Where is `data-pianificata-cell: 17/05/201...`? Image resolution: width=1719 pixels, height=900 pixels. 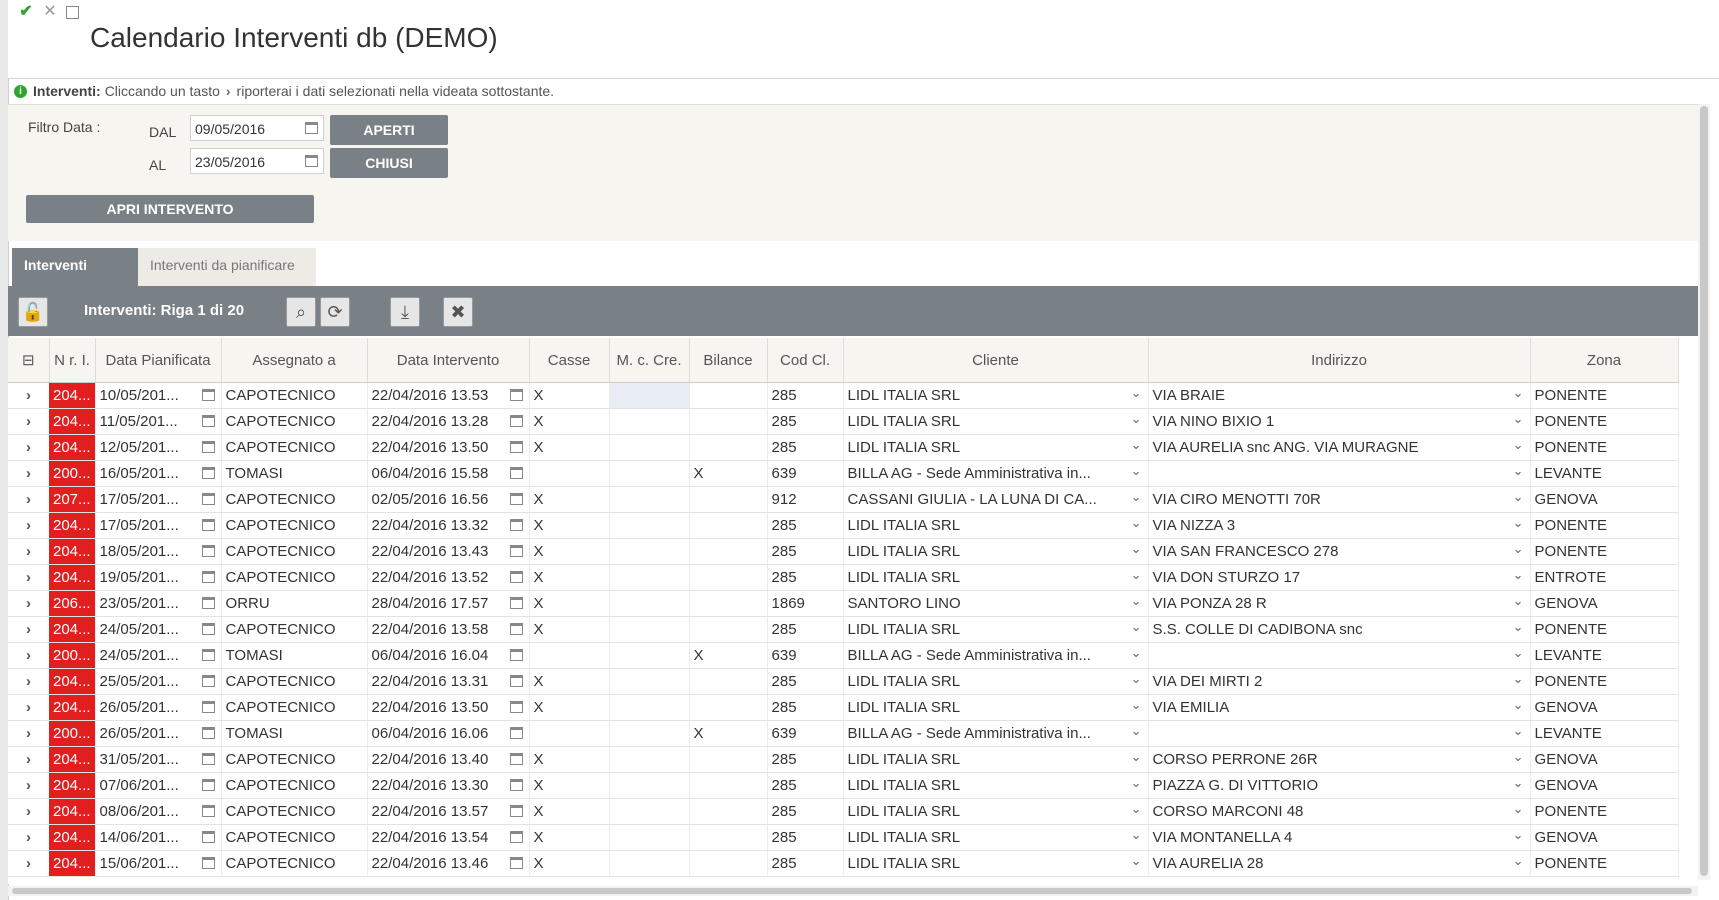 data-pianificata-cell: 17/05/201... is located at coordinates (158, 499).